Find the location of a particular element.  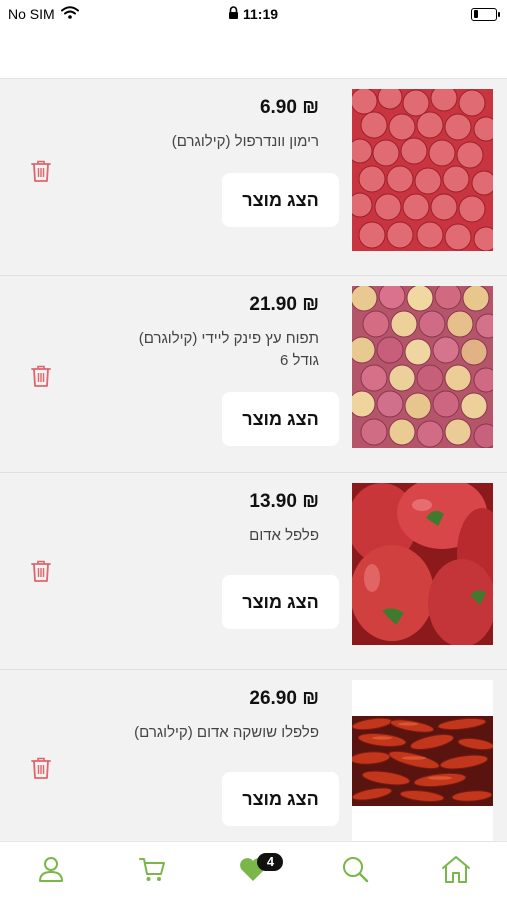

user-icon is located at coordinates (51, 871).